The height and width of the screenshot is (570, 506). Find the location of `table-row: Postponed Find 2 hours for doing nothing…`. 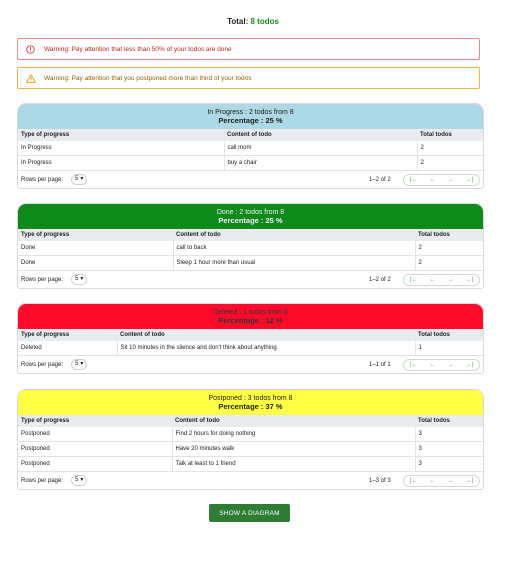

table-row: Postponed Find 2 hours for doing nothing… is located at coordinates (250, 434).